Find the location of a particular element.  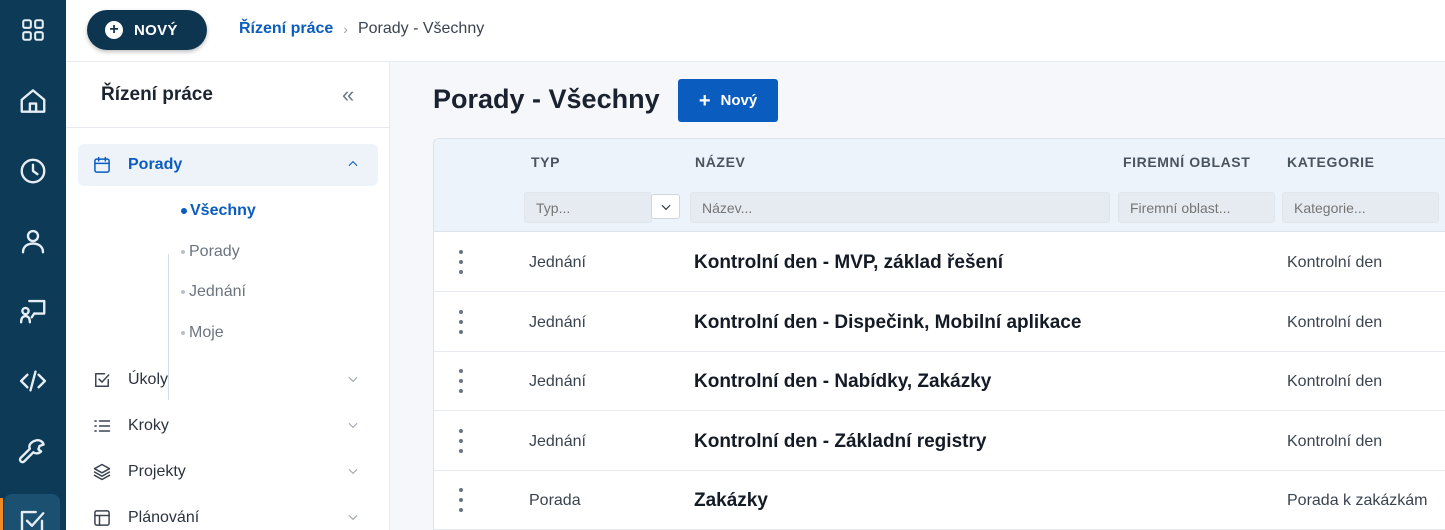

collapse-panel-icon: « is located at coordinates (348, 95).